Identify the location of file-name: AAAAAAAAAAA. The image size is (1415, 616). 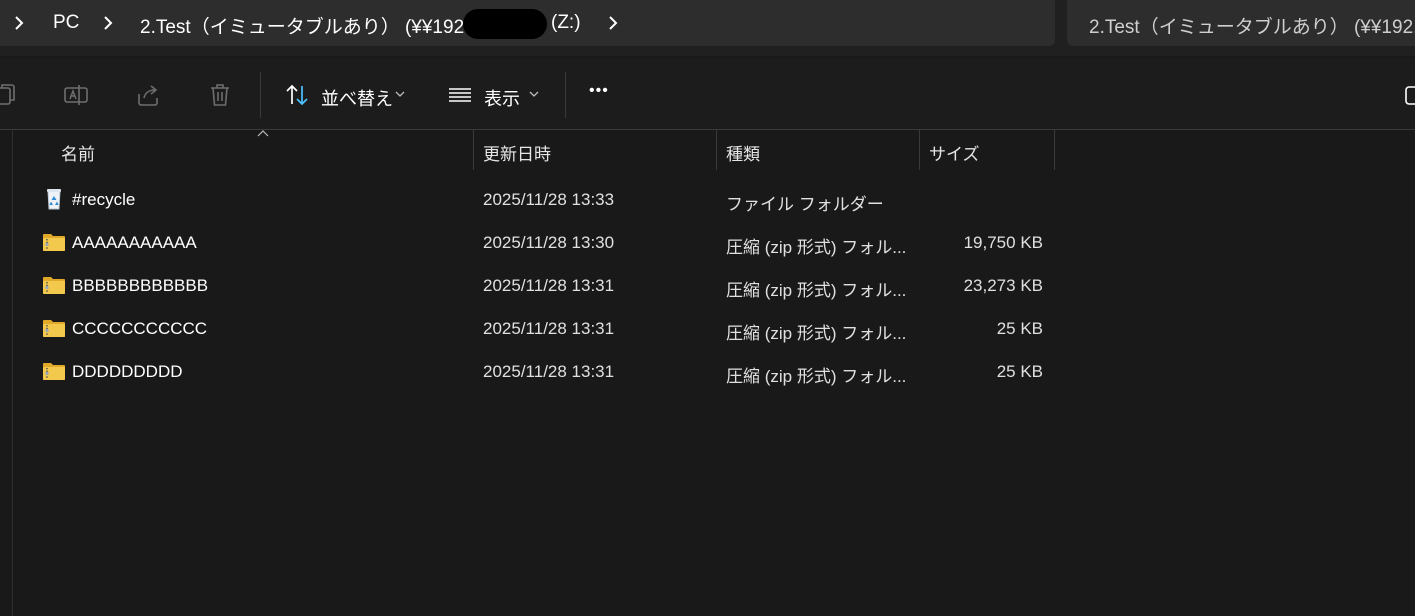
(134, 242).